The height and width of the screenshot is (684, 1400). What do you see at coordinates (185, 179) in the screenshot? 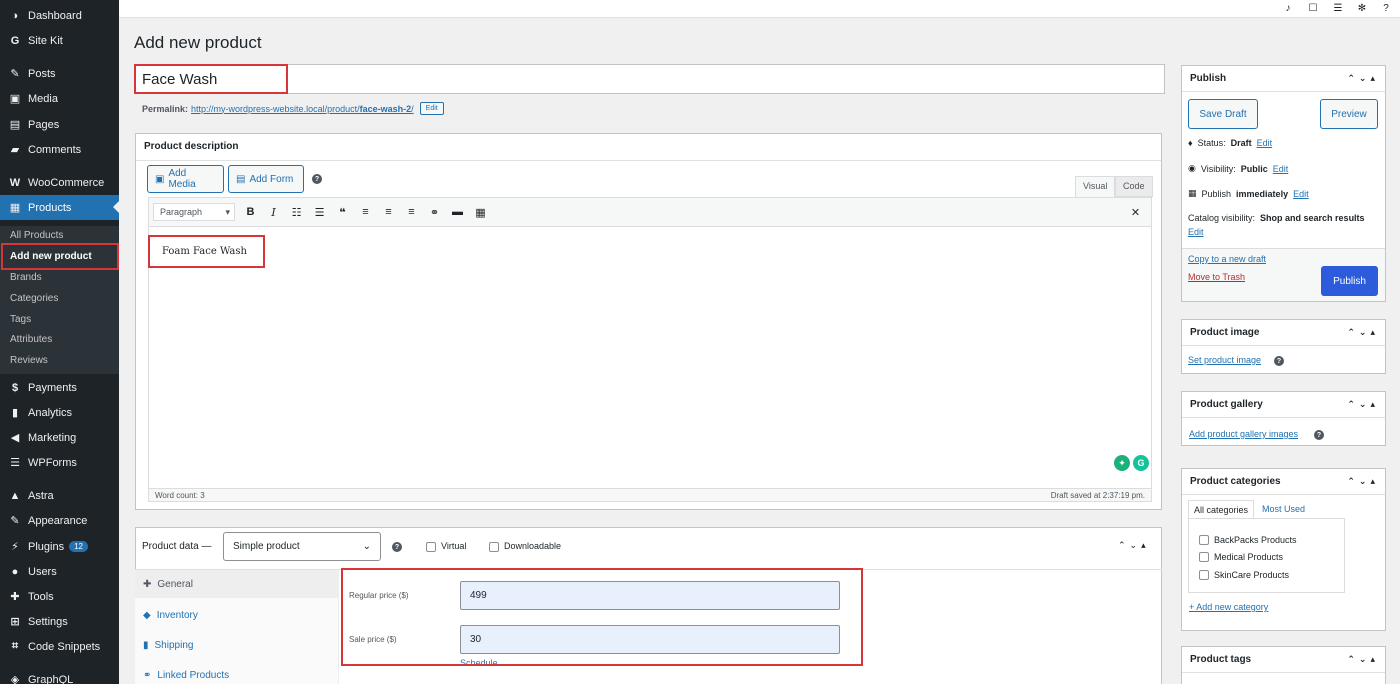
I see `add-media-button: ▣ Add Media` at bounding box center [185, 179].